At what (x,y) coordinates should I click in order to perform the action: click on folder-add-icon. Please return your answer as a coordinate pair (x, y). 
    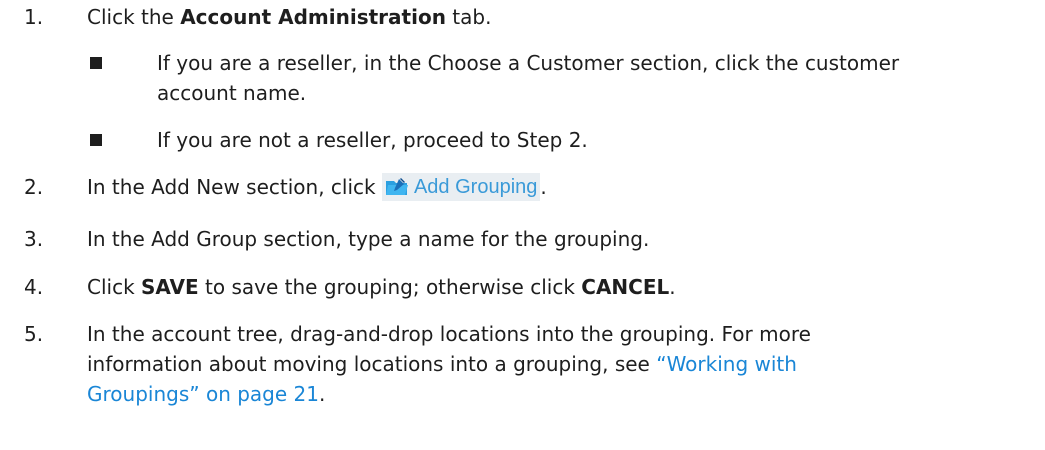
    Looking at the image, I should click on (397, 187).